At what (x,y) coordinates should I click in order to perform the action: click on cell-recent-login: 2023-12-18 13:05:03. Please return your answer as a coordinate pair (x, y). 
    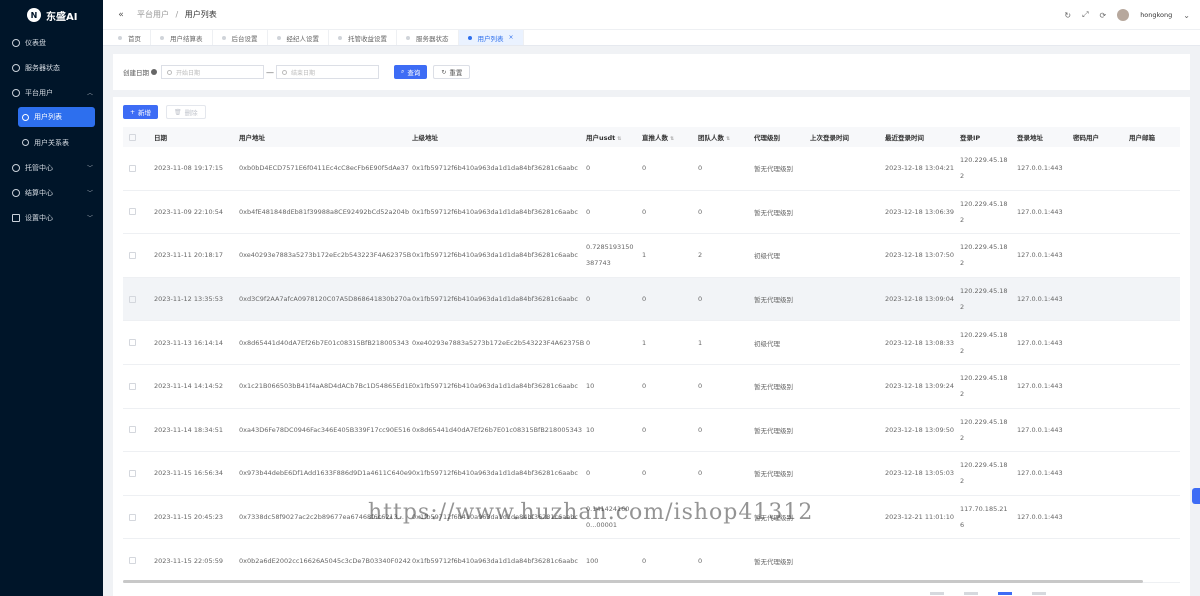
    Looking at the image, I should click on (920, 473).